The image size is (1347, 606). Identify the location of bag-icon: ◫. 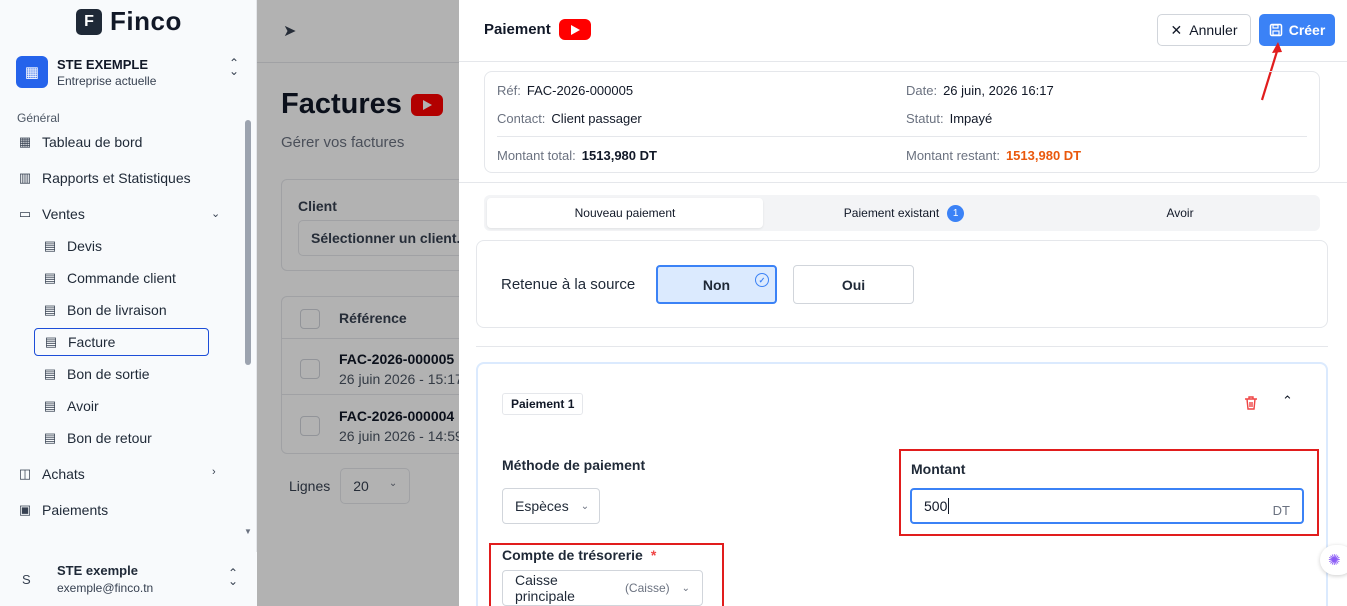
(25, 473).